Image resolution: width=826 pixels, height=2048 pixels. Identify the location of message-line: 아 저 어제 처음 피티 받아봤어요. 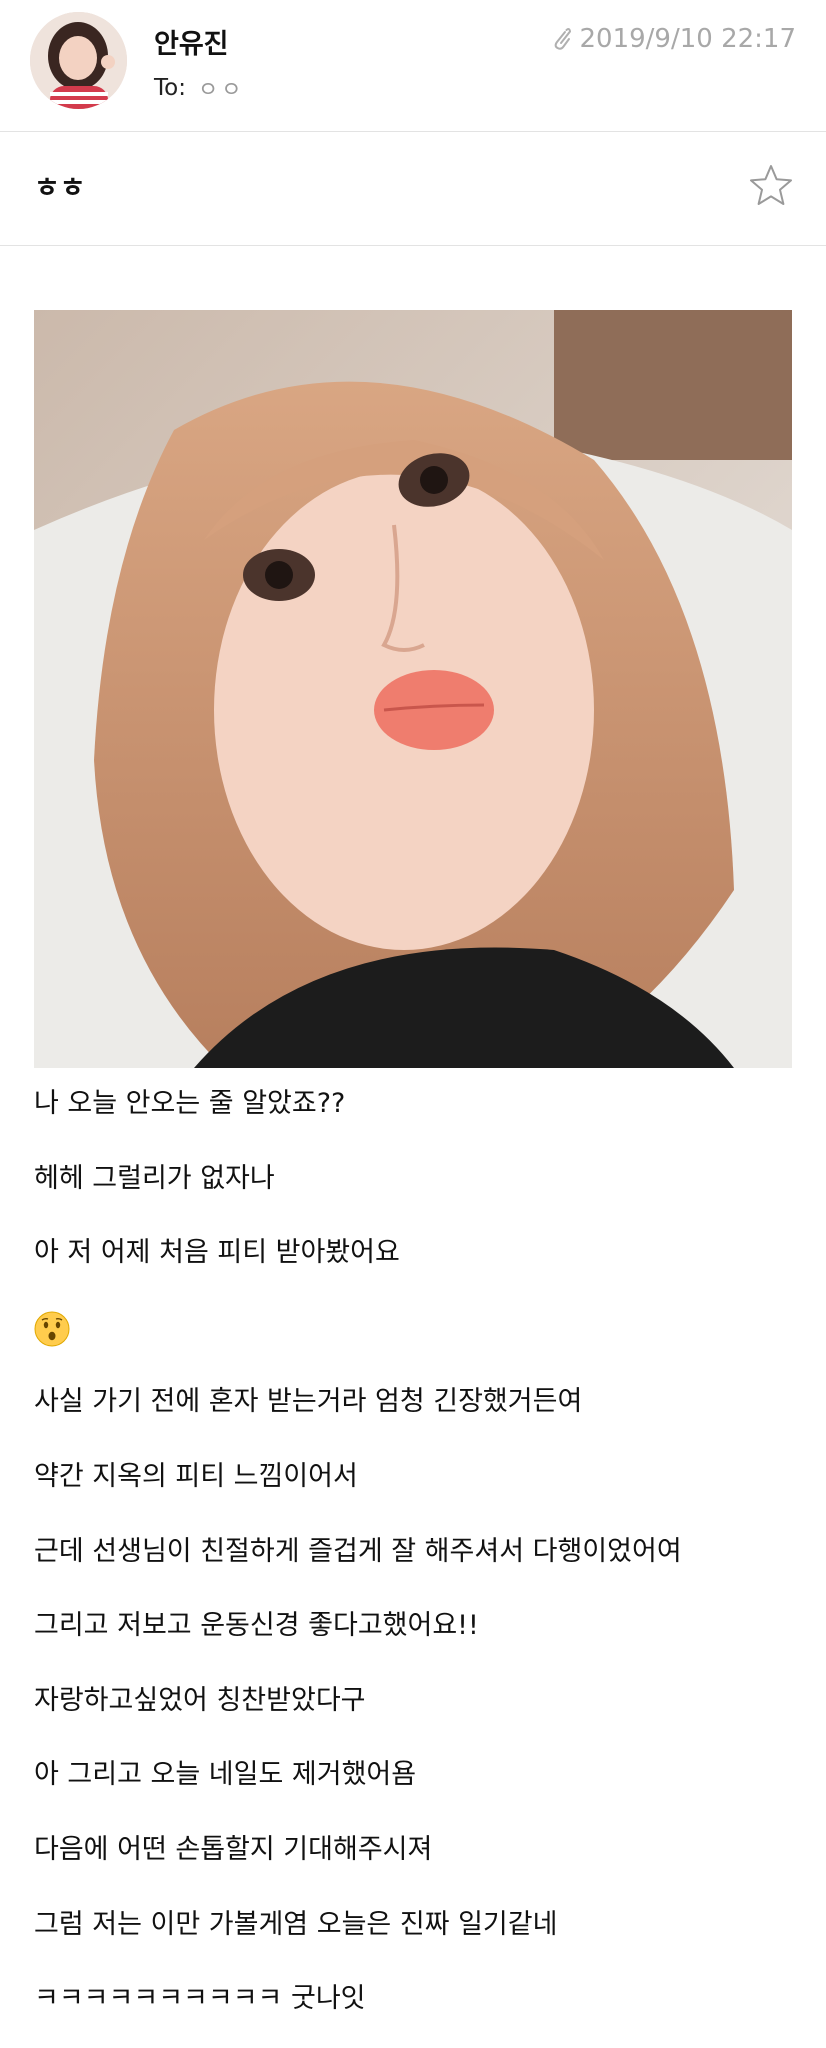
(217, 1253).